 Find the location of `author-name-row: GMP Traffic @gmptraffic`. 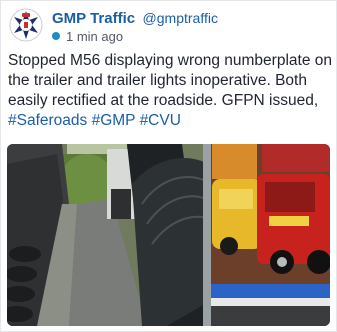

author-name-row: GMP Traffic @gmptraffic is located at coordinates (135, 19).